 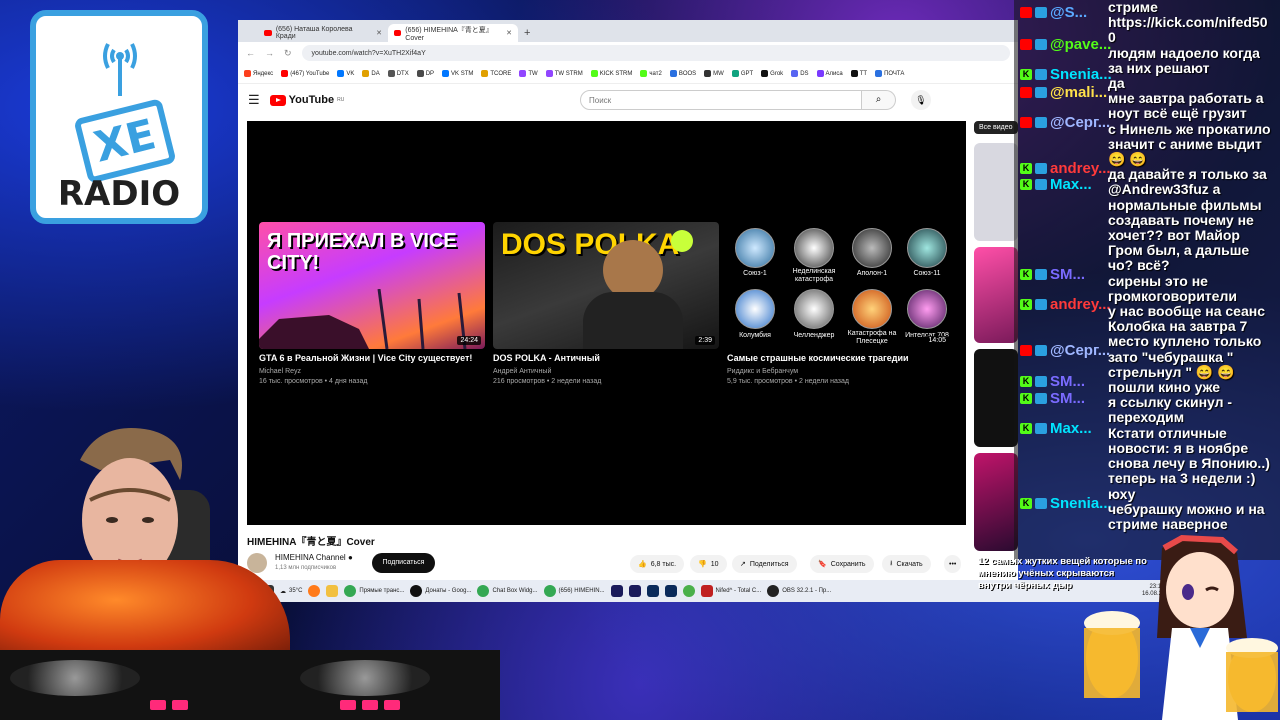 I want to click on channel-name-main: HIMEHINA Channel ●, so click(x=314, y=557).